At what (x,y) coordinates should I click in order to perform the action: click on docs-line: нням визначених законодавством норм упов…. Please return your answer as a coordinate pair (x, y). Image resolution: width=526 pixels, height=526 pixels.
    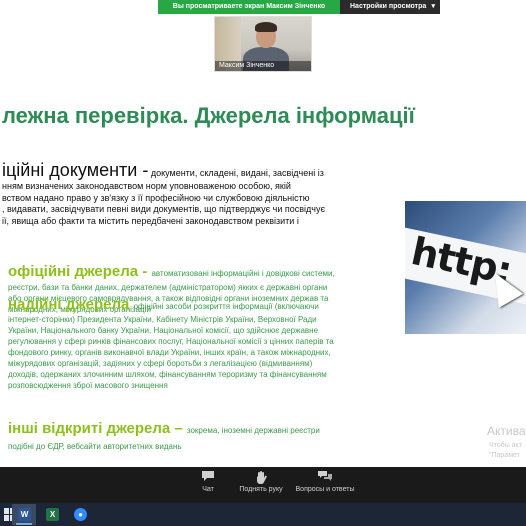
    Looking at the image, I should click on (146, 186).